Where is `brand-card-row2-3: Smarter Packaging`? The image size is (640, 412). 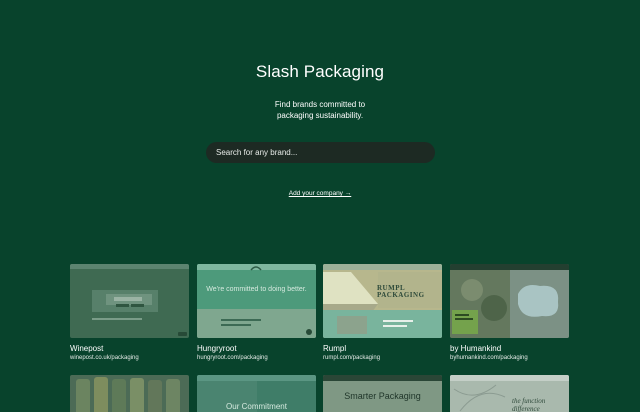 brand-card-row2-3: Smarter Packaging is located at coordinates (382, 393).